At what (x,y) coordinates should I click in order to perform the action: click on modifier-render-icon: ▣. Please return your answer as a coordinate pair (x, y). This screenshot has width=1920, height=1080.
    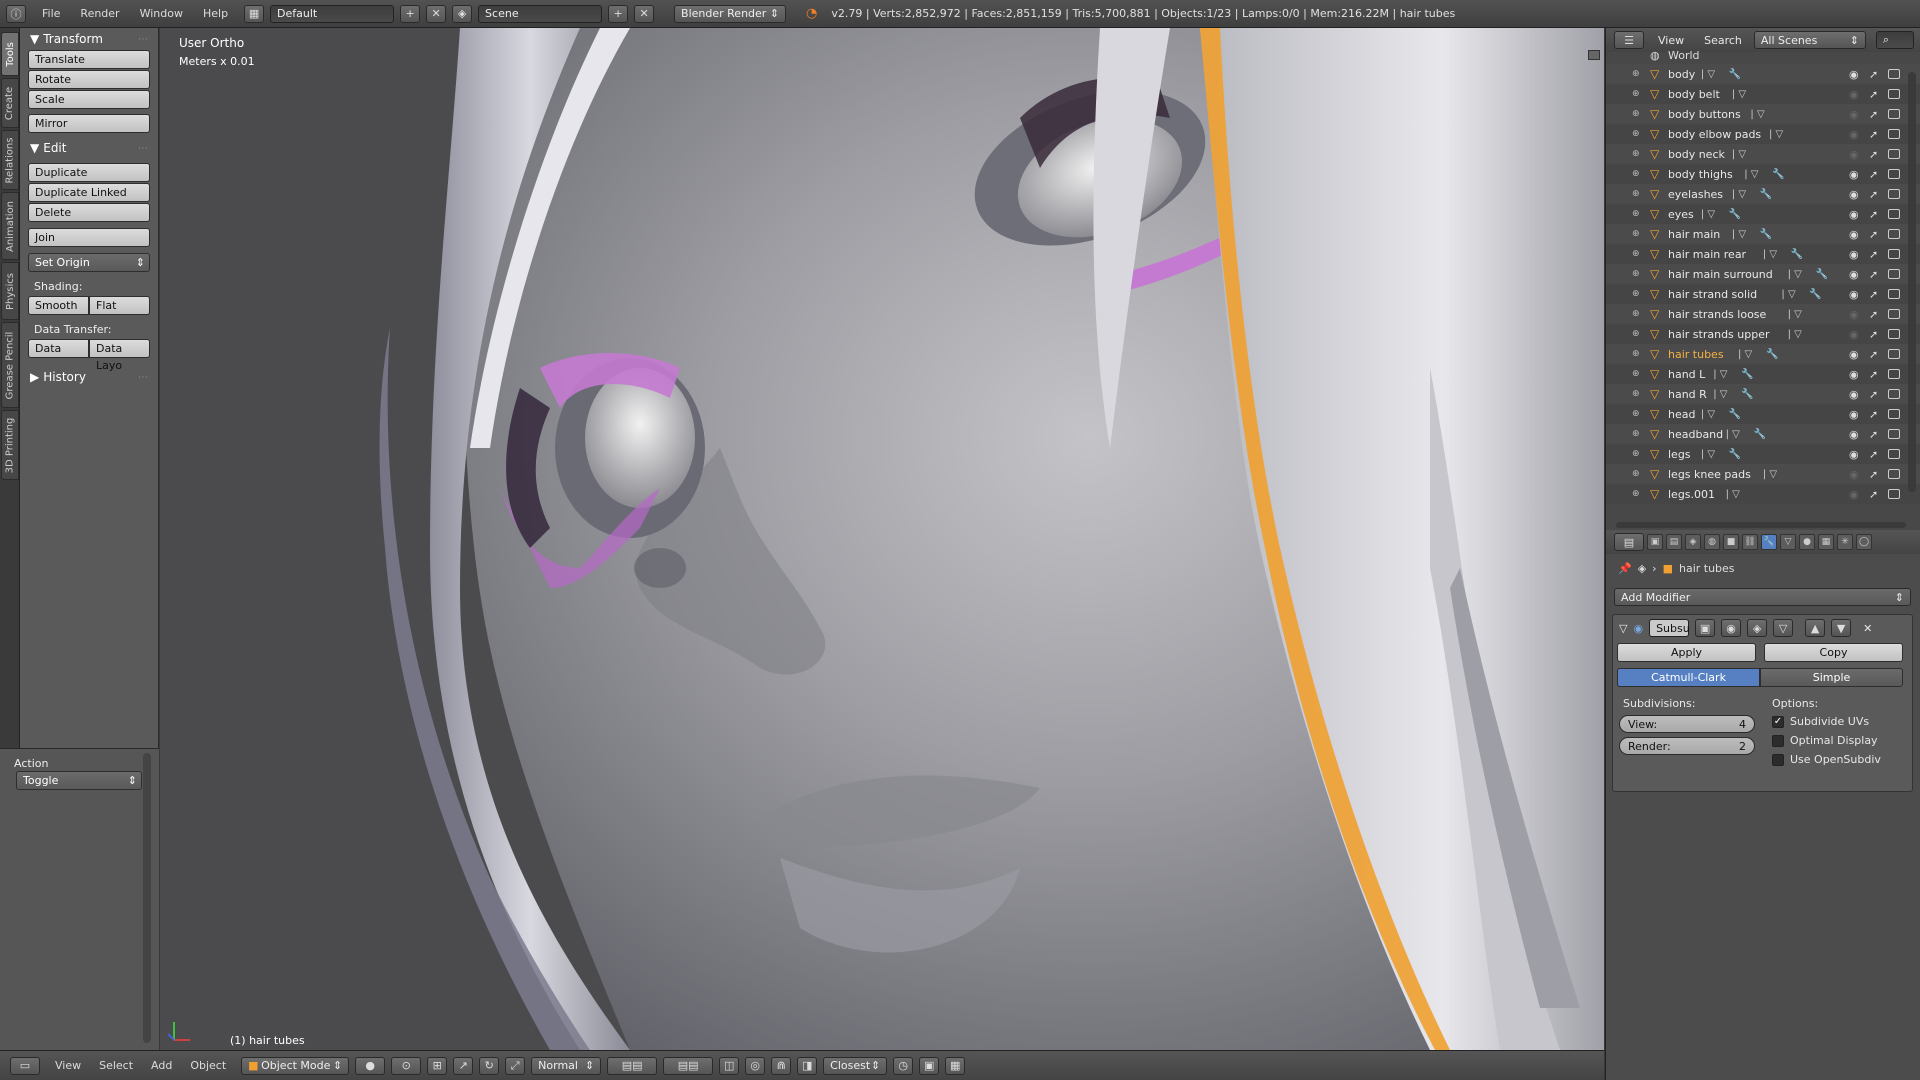
    Looking at the image, I should click on (1705, 628).